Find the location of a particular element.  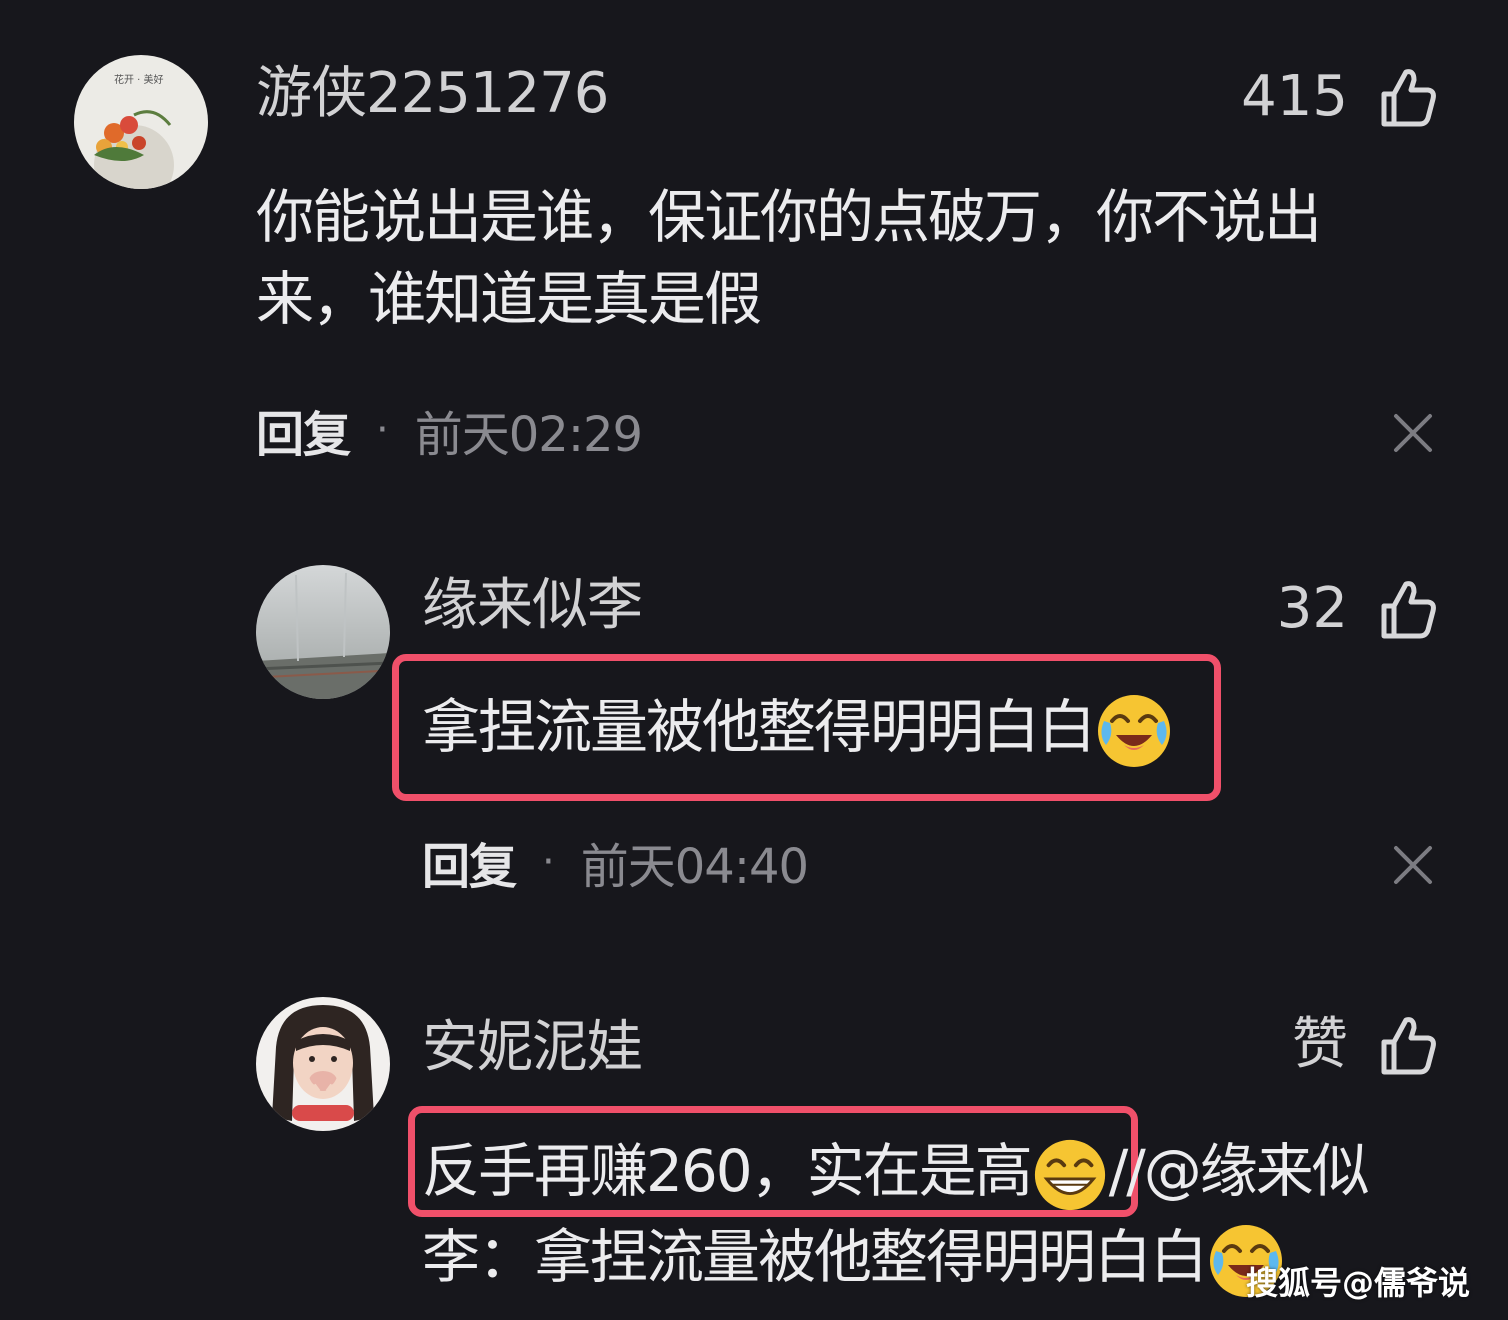

avatar: 花开 · 美好 is located at coordinates (141, 122).